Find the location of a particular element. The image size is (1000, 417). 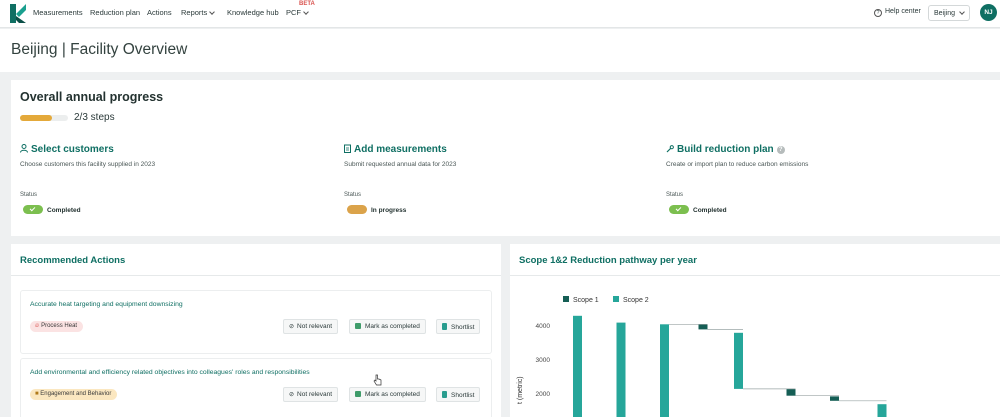

step-title-link: Select customers is located at coordinates (67, 149).